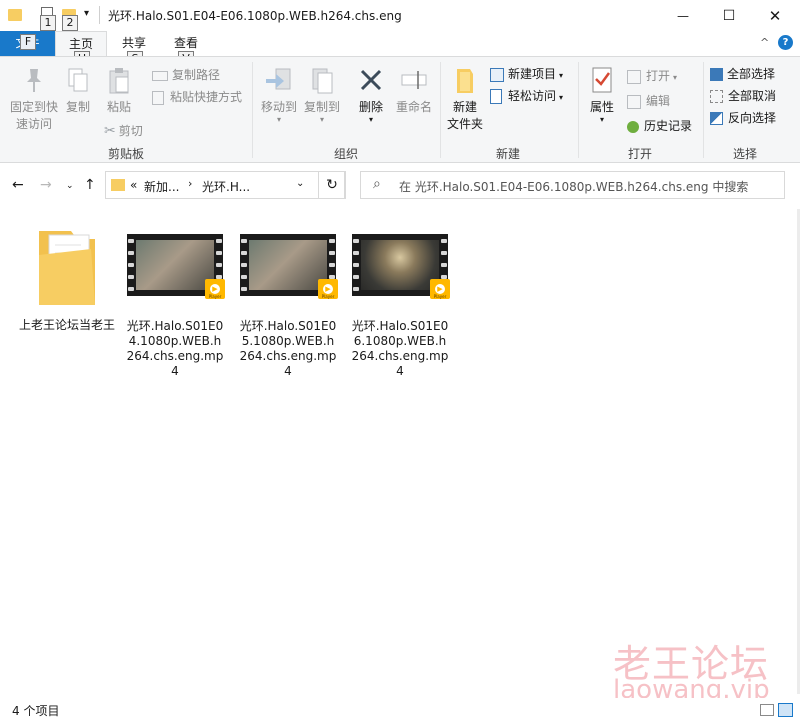  What do you see at coordinates (414, 90) in the screenshot?
I see `rename-button: 重命名` at bounding box center [414, 90].